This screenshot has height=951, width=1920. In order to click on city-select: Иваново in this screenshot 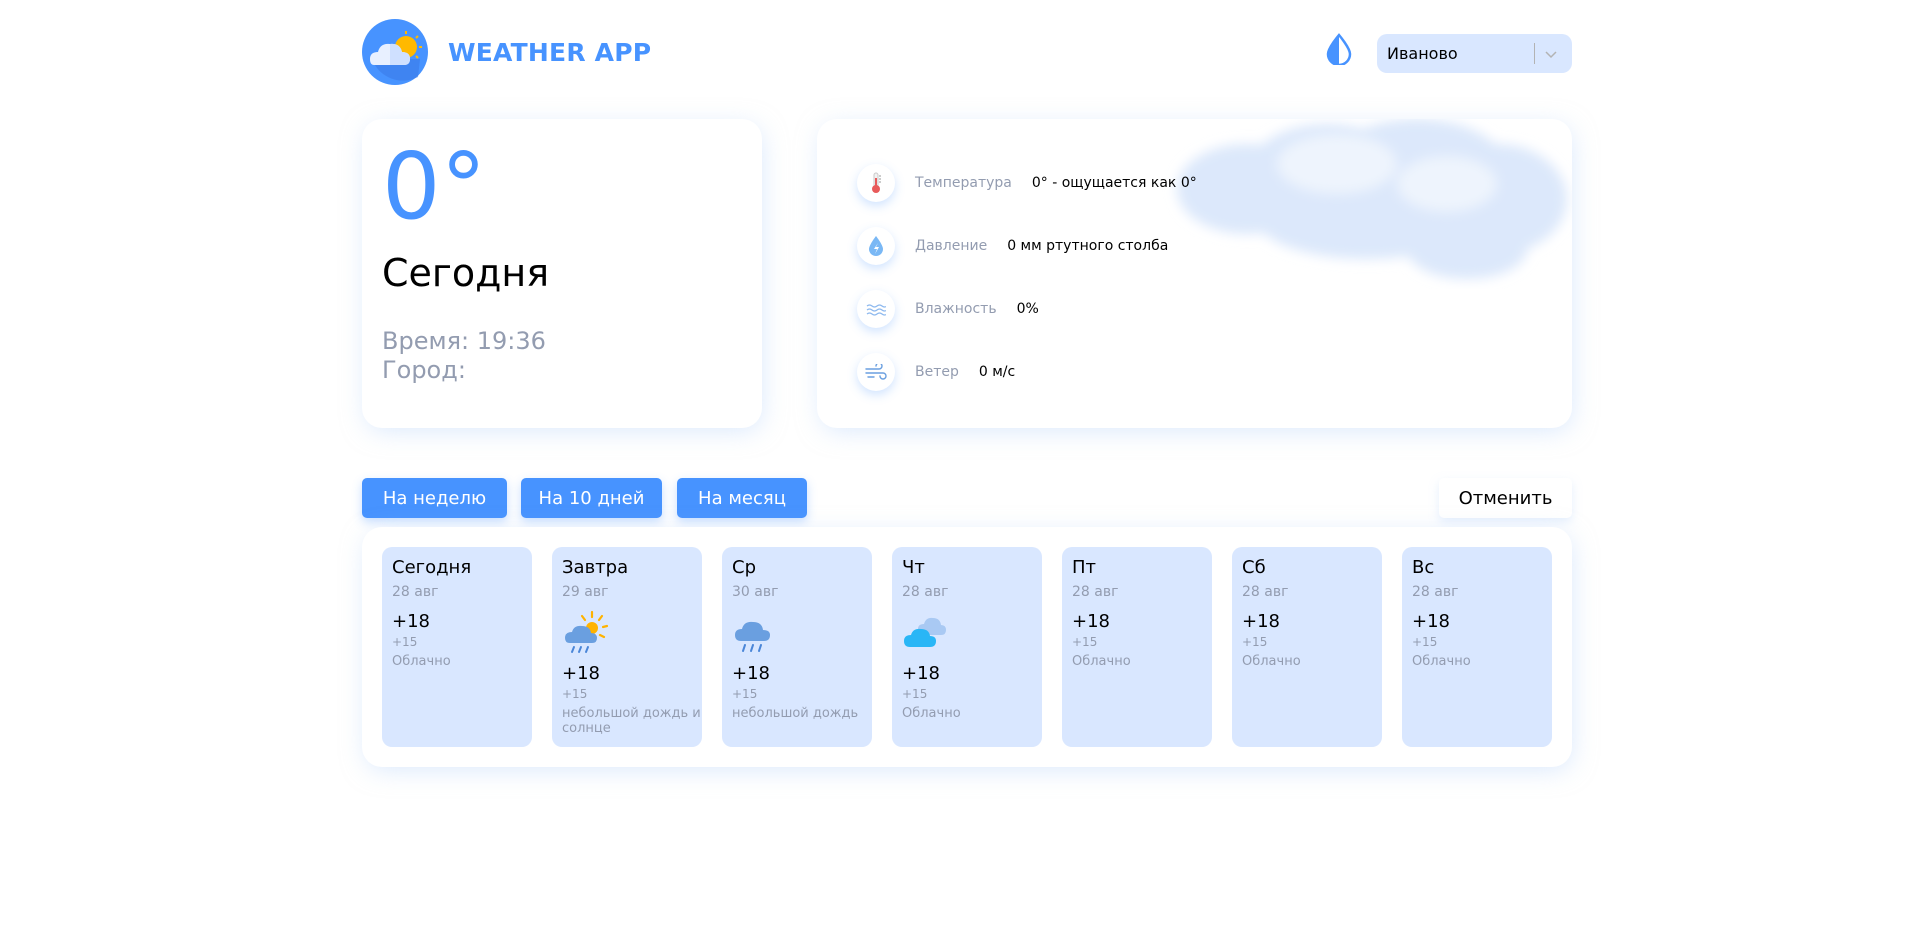, I will do `click(1474, 53)`.